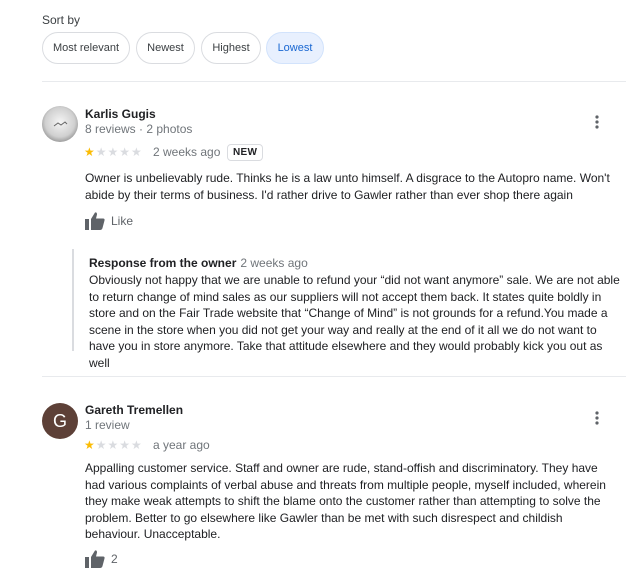 The height and width of the screenshot is (574, 634). I want to click on review-author-meta: 8 reviews · 2 photos, so click(138, 129).